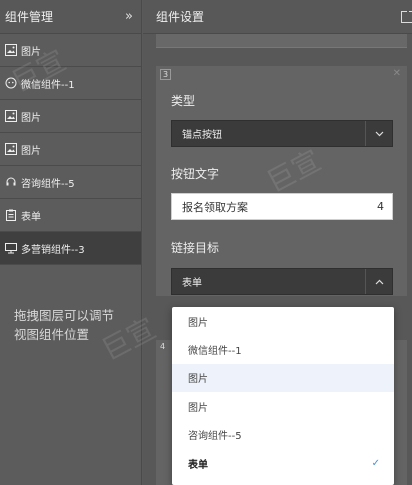  What do you see at coordinates (282, 206) in the screenshot?
I see `button-text-input: 报名领取方案 4` at bounding box center [282, 206].